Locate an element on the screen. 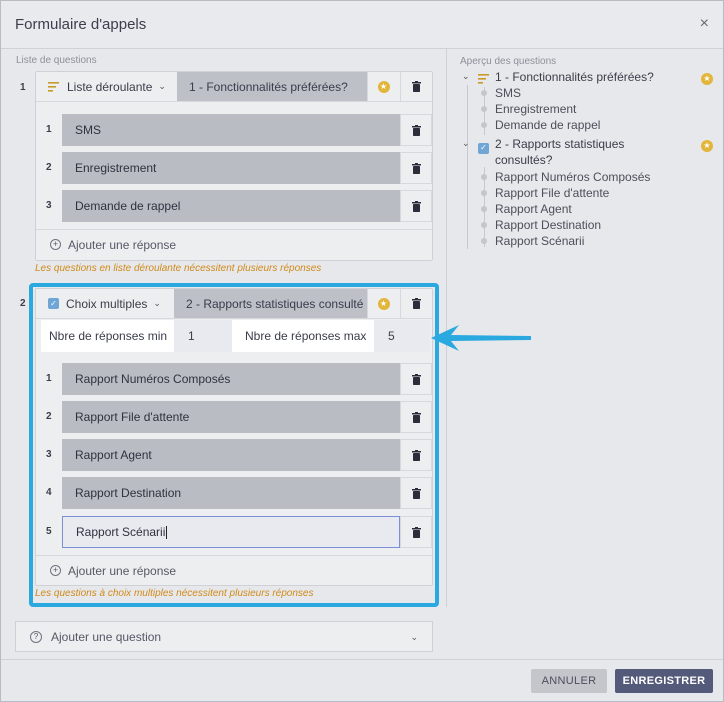  preview-question-title-cont: consultés? is located at coordinates (524, 160).